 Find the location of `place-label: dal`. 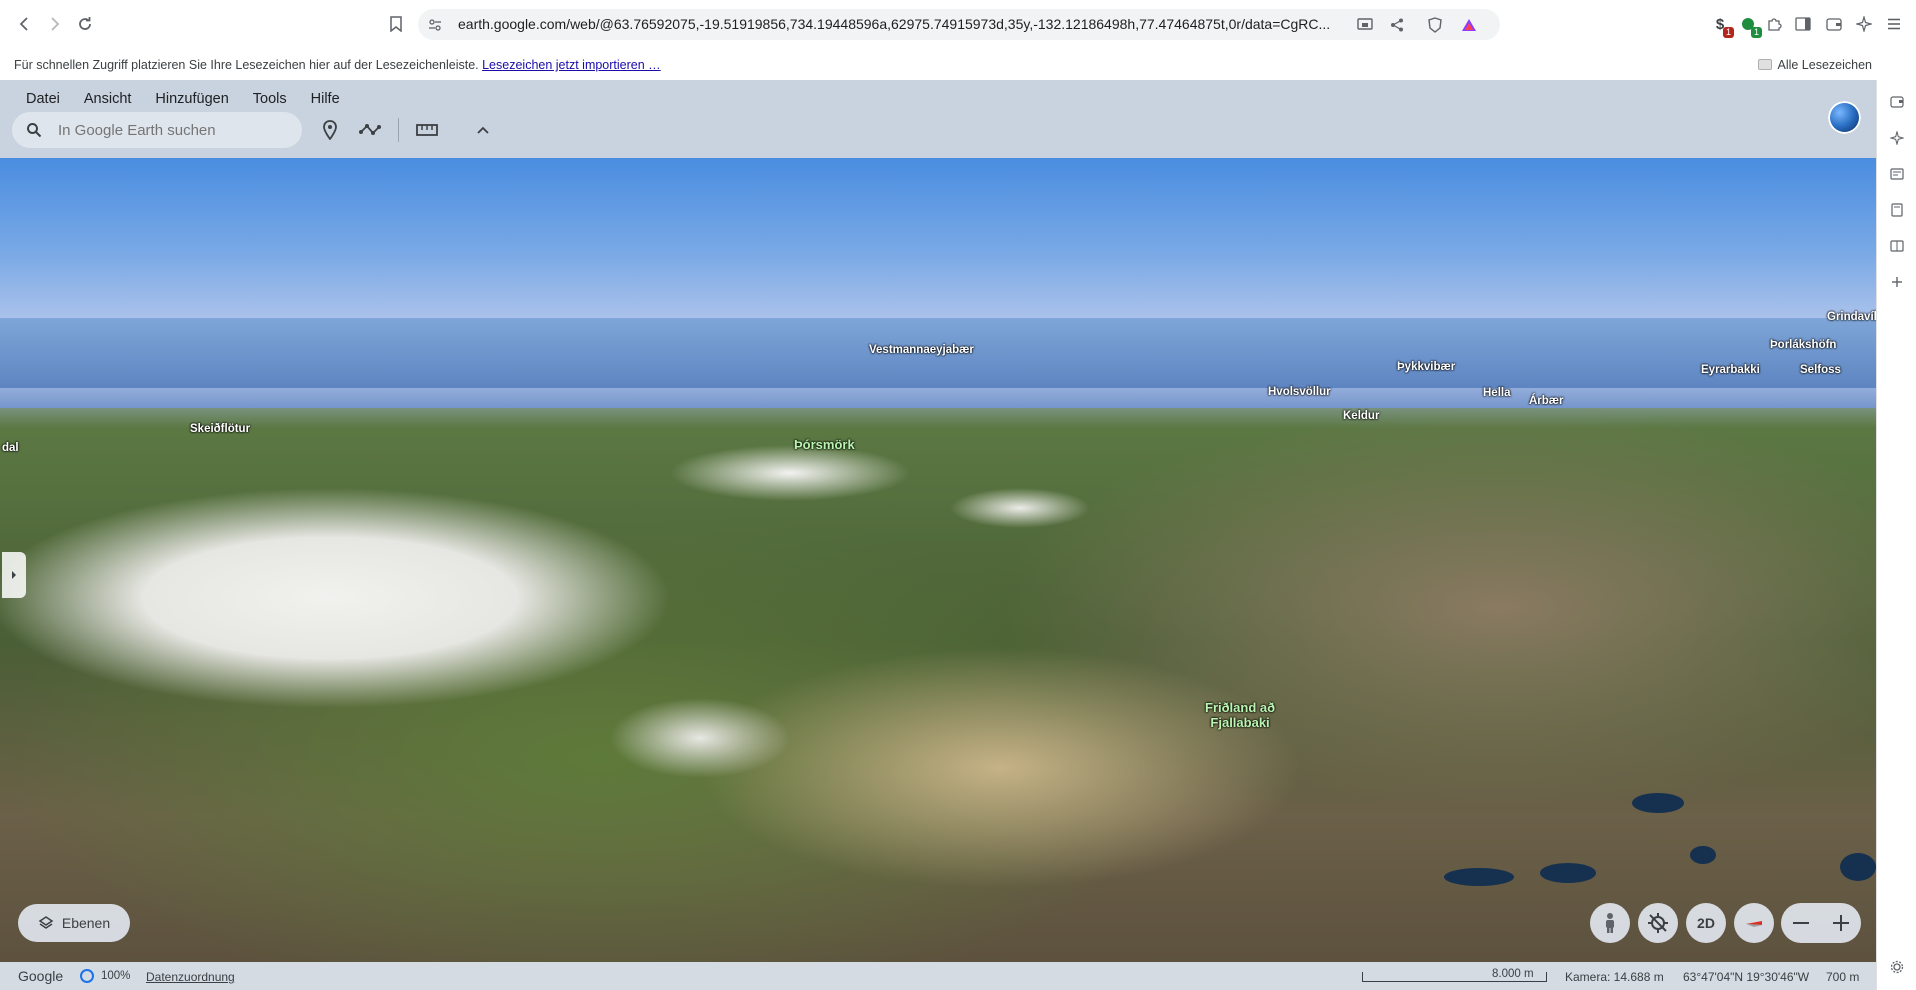

place-label: dal is located at coordinates (10, 448).